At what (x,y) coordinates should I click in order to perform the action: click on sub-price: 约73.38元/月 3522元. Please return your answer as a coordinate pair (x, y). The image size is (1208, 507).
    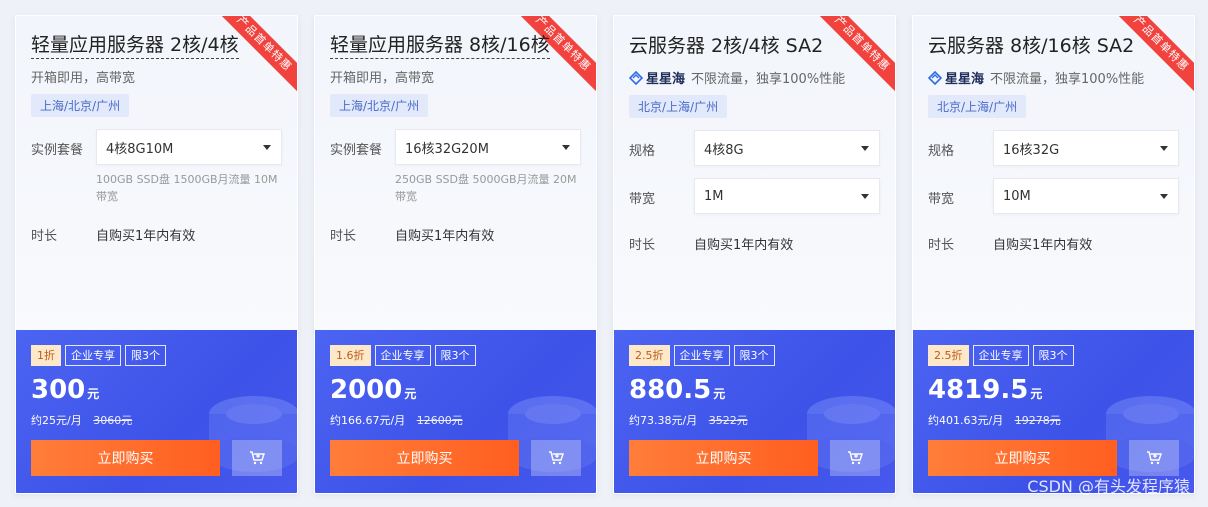
    Looking at the image, I should click on (755, 420).